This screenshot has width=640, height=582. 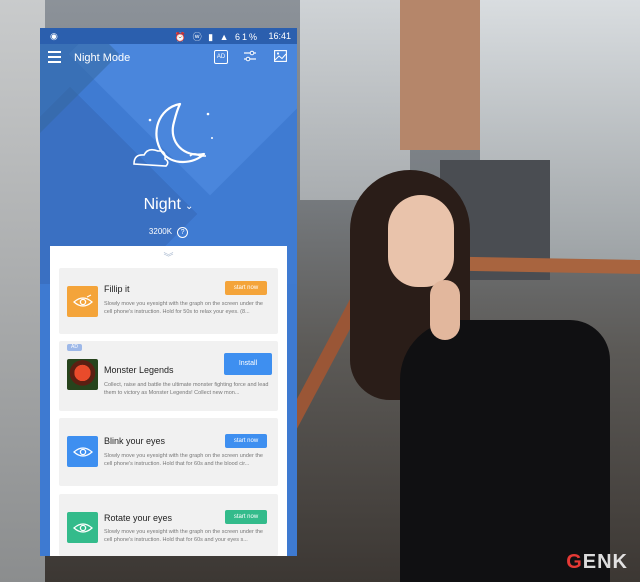 I want to click on status-icons: ⏰ ⓦ ▮ ▲ 61%, so click(x=216, y=37).